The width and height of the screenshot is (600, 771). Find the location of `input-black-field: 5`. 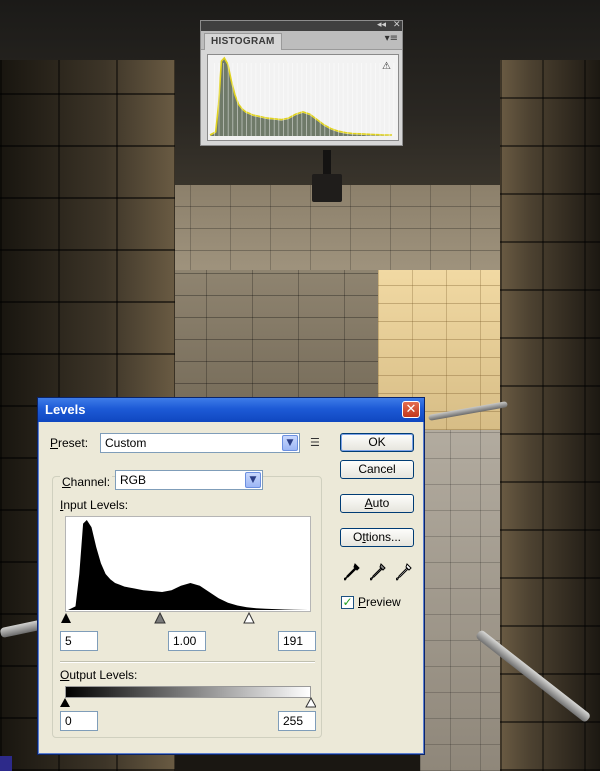

input-black-field: 5 is located at coordinates (79, 641).